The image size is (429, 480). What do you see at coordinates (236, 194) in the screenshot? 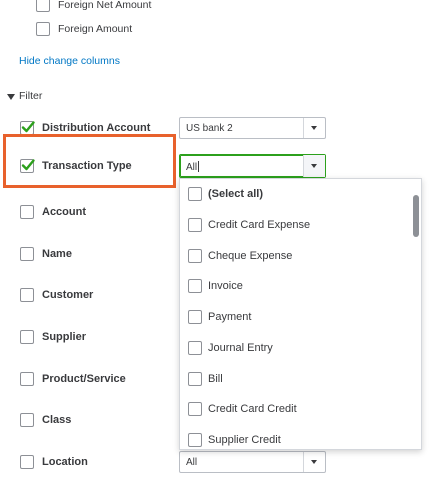
I see `option-label: (Select all)` at bounding box center [236, 194].